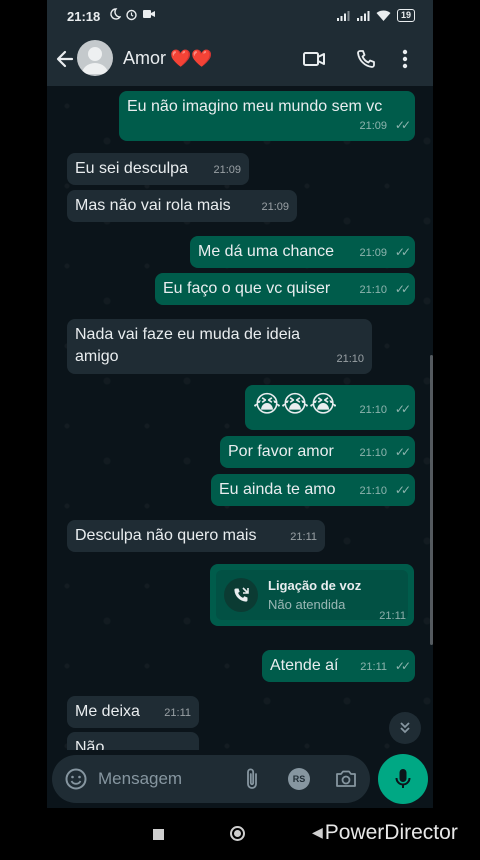  I want to click on signal-2-icon, so click(363, 16).